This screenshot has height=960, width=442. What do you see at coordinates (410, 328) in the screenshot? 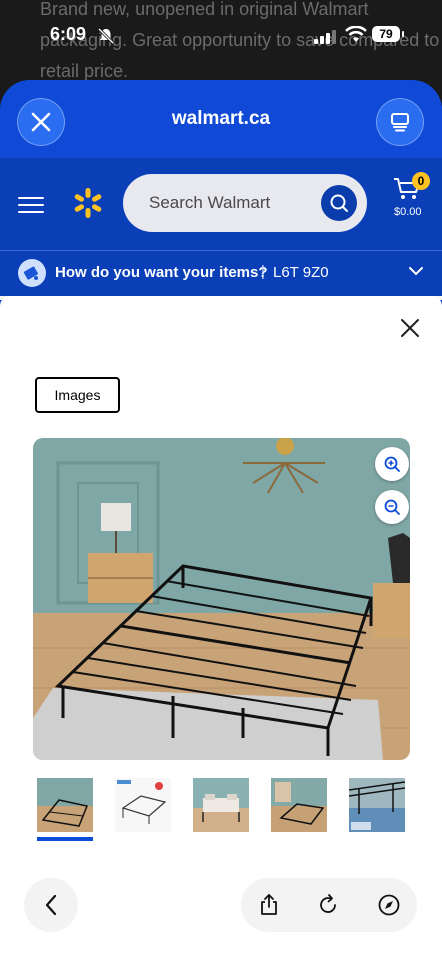
I see `close-icon` at bounding box center [410, 328].